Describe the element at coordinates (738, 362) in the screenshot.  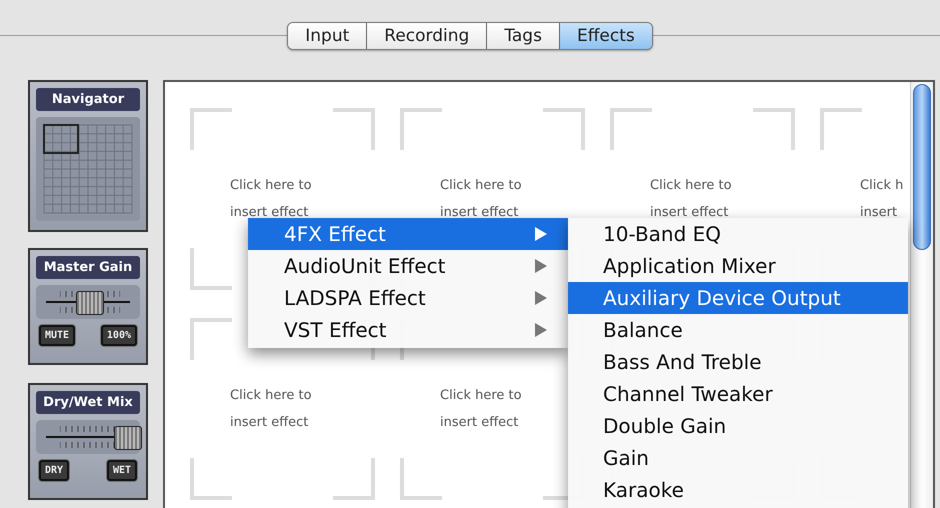
I see `menu-item: Bass And Treble` at that location.